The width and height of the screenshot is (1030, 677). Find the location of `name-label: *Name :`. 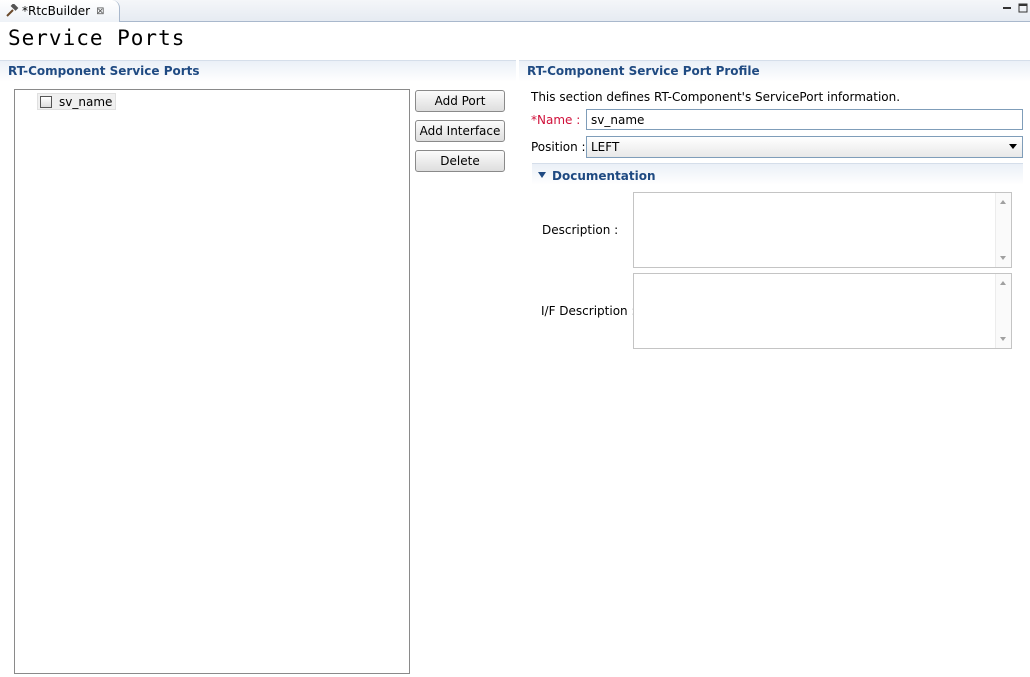

name-label: *Name : is located at coordinates (555, 120).